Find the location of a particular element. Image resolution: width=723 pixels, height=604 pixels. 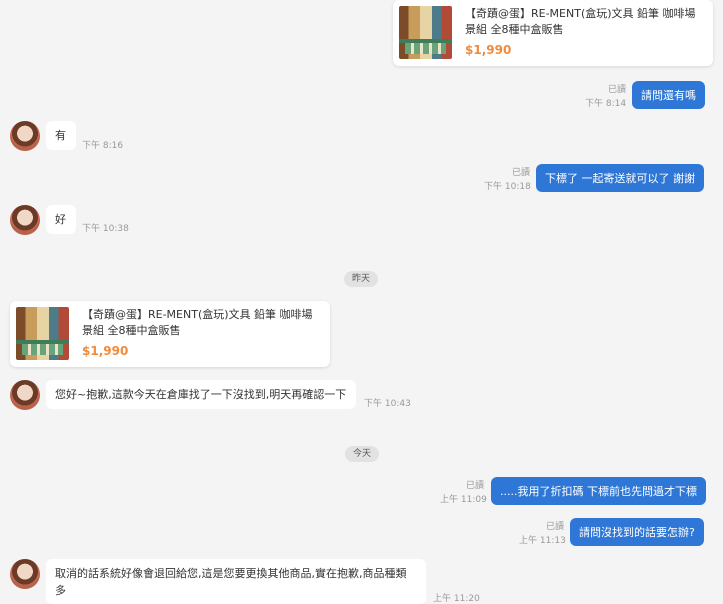

outgoing-message: 請問還有嗎 is located at coordinates (668, 95).